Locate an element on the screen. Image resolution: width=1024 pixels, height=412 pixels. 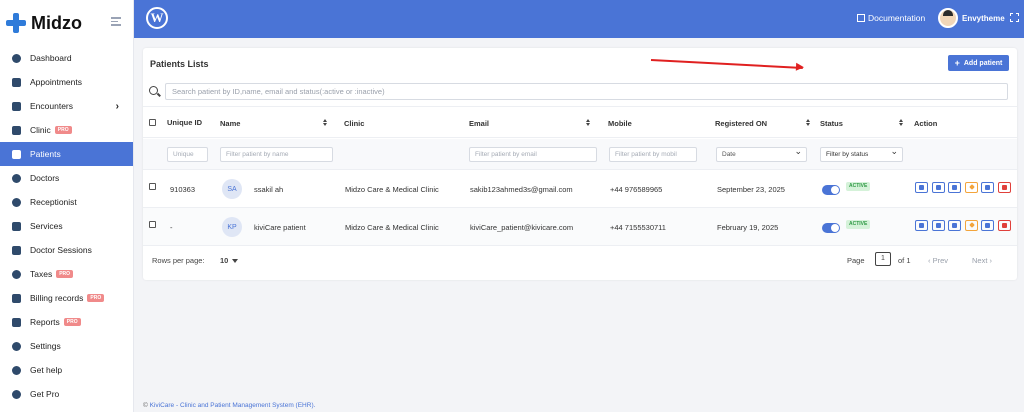
next-page-button: Next › is located at coordinates (982, 260).